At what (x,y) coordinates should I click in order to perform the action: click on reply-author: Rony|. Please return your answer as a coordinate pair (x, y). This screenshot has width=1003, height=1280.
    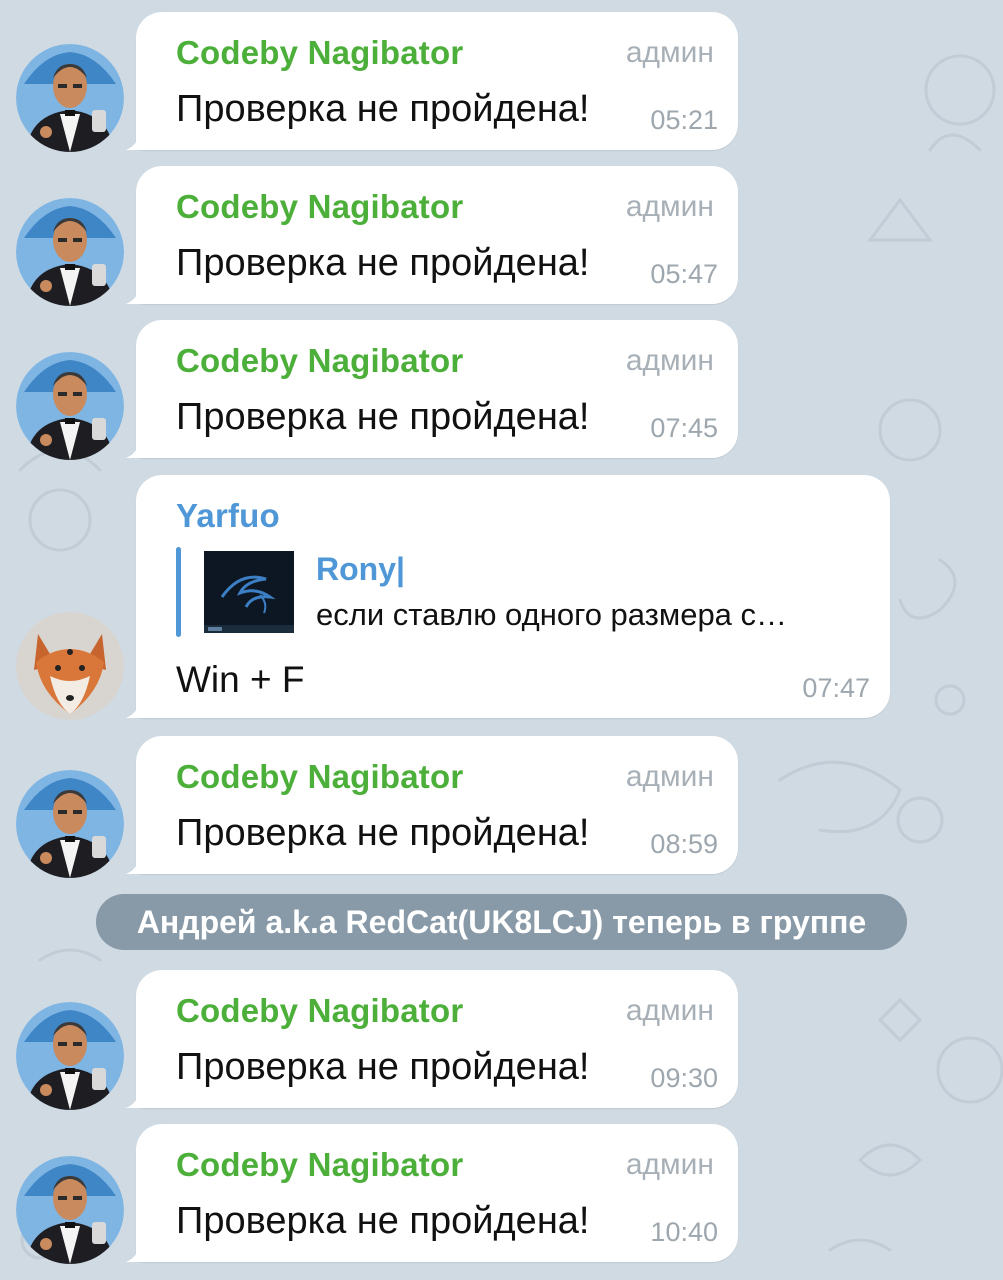
    Looking at the image, I should click on (360, 569).